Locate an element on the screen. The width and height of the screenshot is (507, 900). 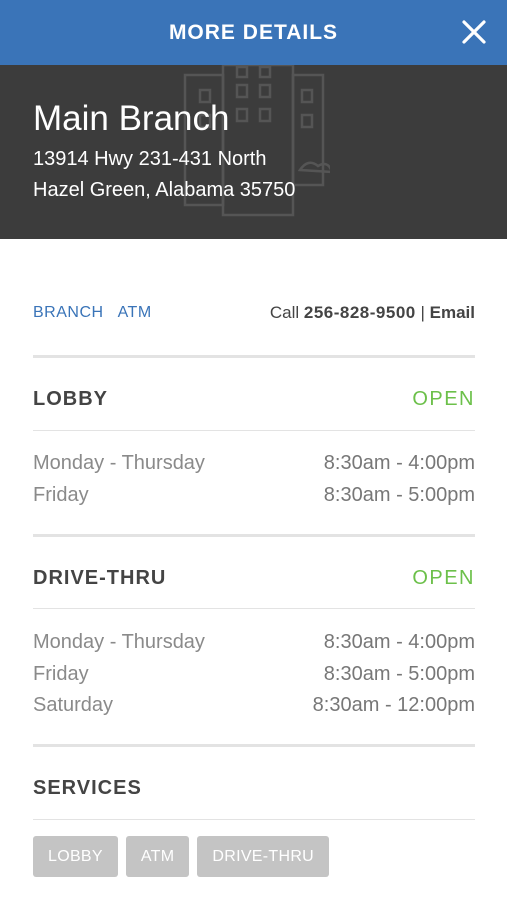
drive-thru-hours-row: Monday - Thursday 8:30am - 4:00pm is located at coordinates (254, 642).